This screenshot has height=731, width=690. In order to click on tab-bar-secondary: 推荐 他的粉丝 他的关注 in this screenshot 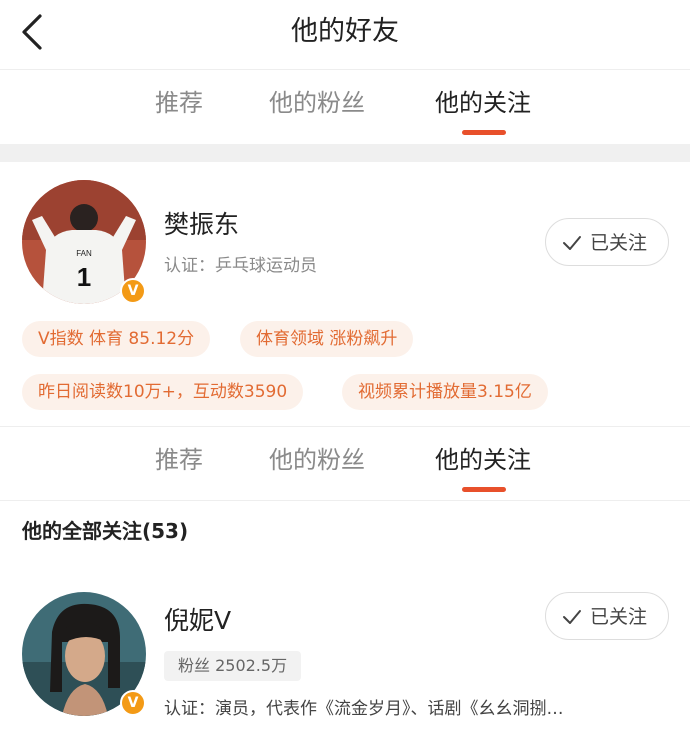, I will do `click(345, 464)`.